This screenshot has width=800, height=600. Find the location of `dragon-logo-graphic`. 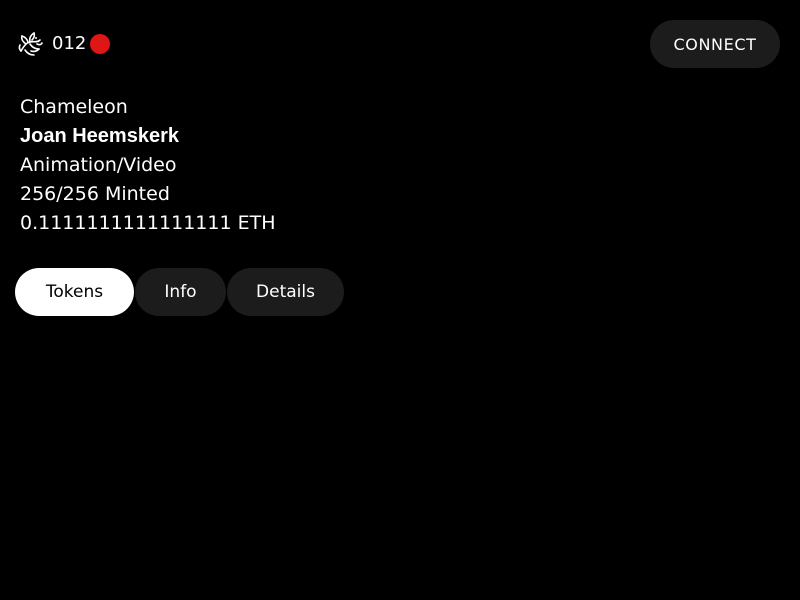

dragon-logo-graphic is located at coordinates (30, 44).